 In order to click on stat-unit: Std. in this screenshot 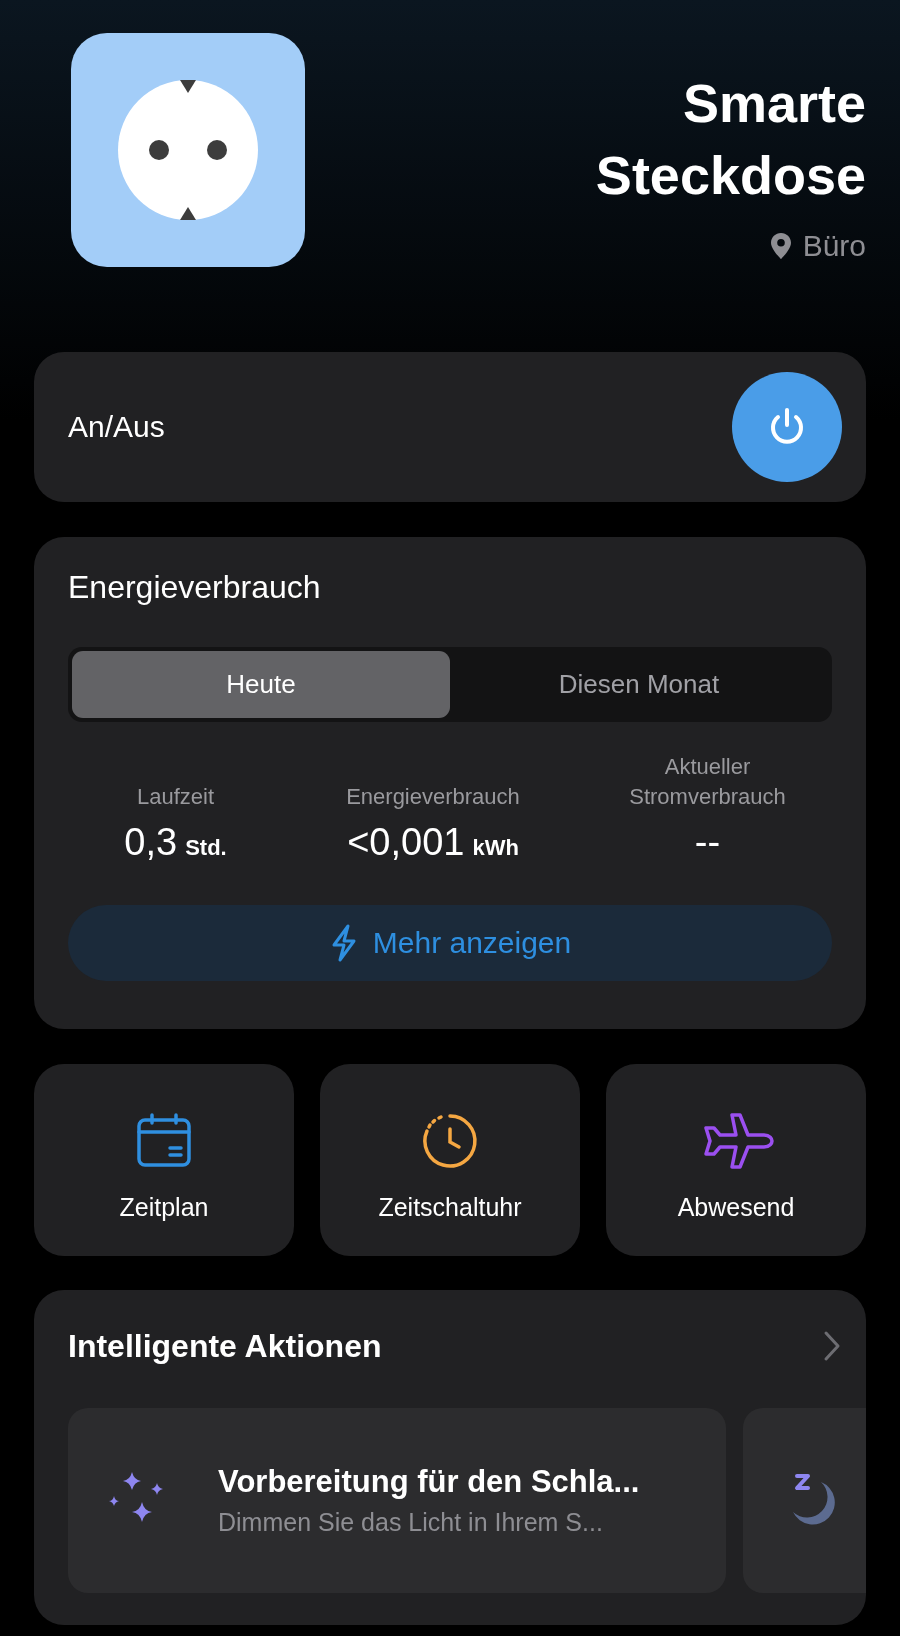, I will do `click(206, 848)`.